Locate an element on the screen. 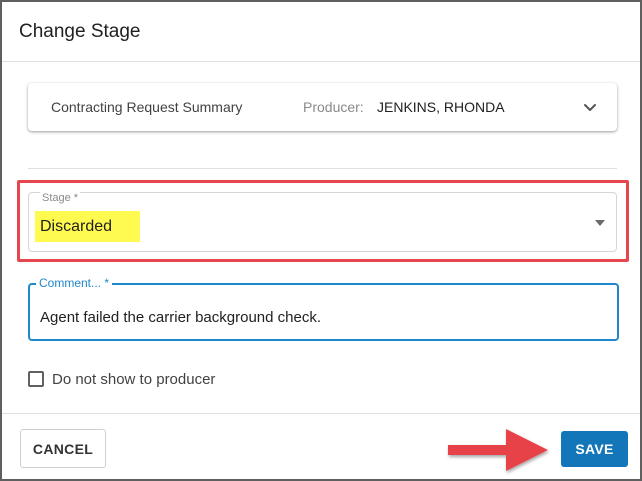 This screenshot has width=642, height=481. summary-title: Contracting Request Summary is located at coordinates (147, 107).